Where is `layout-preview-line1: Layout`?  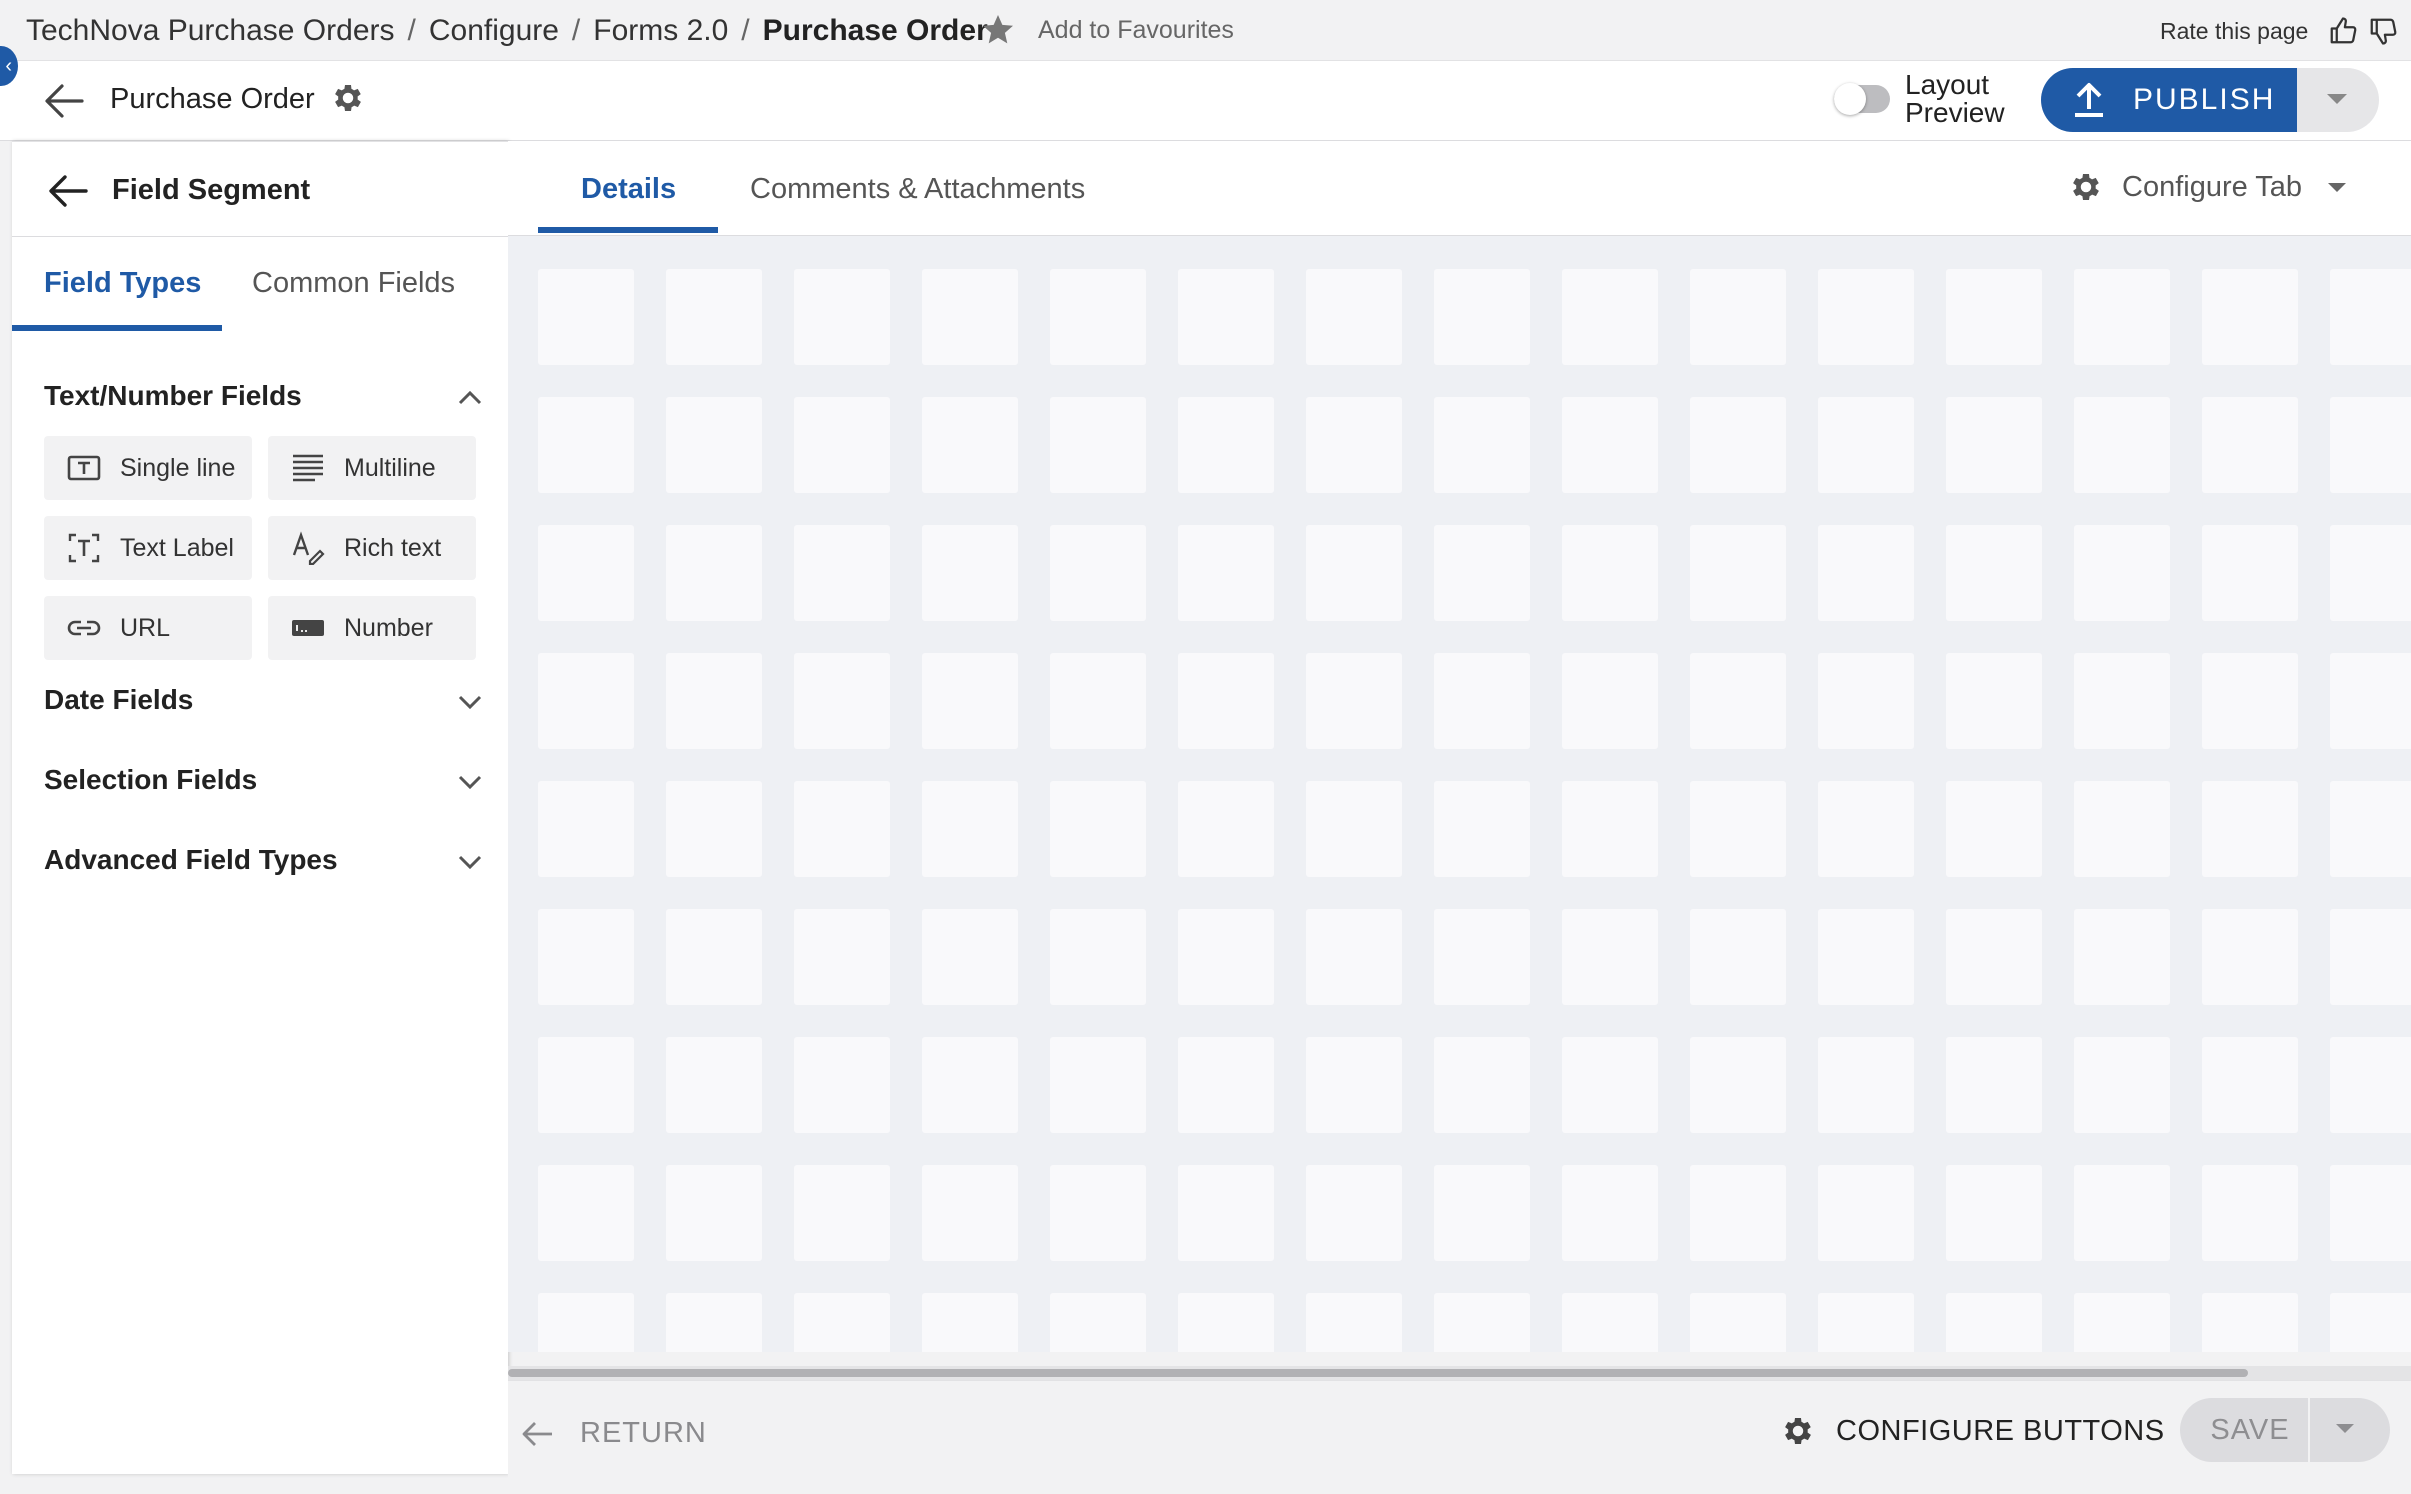 layout-preview-line1: Layout is located at coordinates (1947, 84).